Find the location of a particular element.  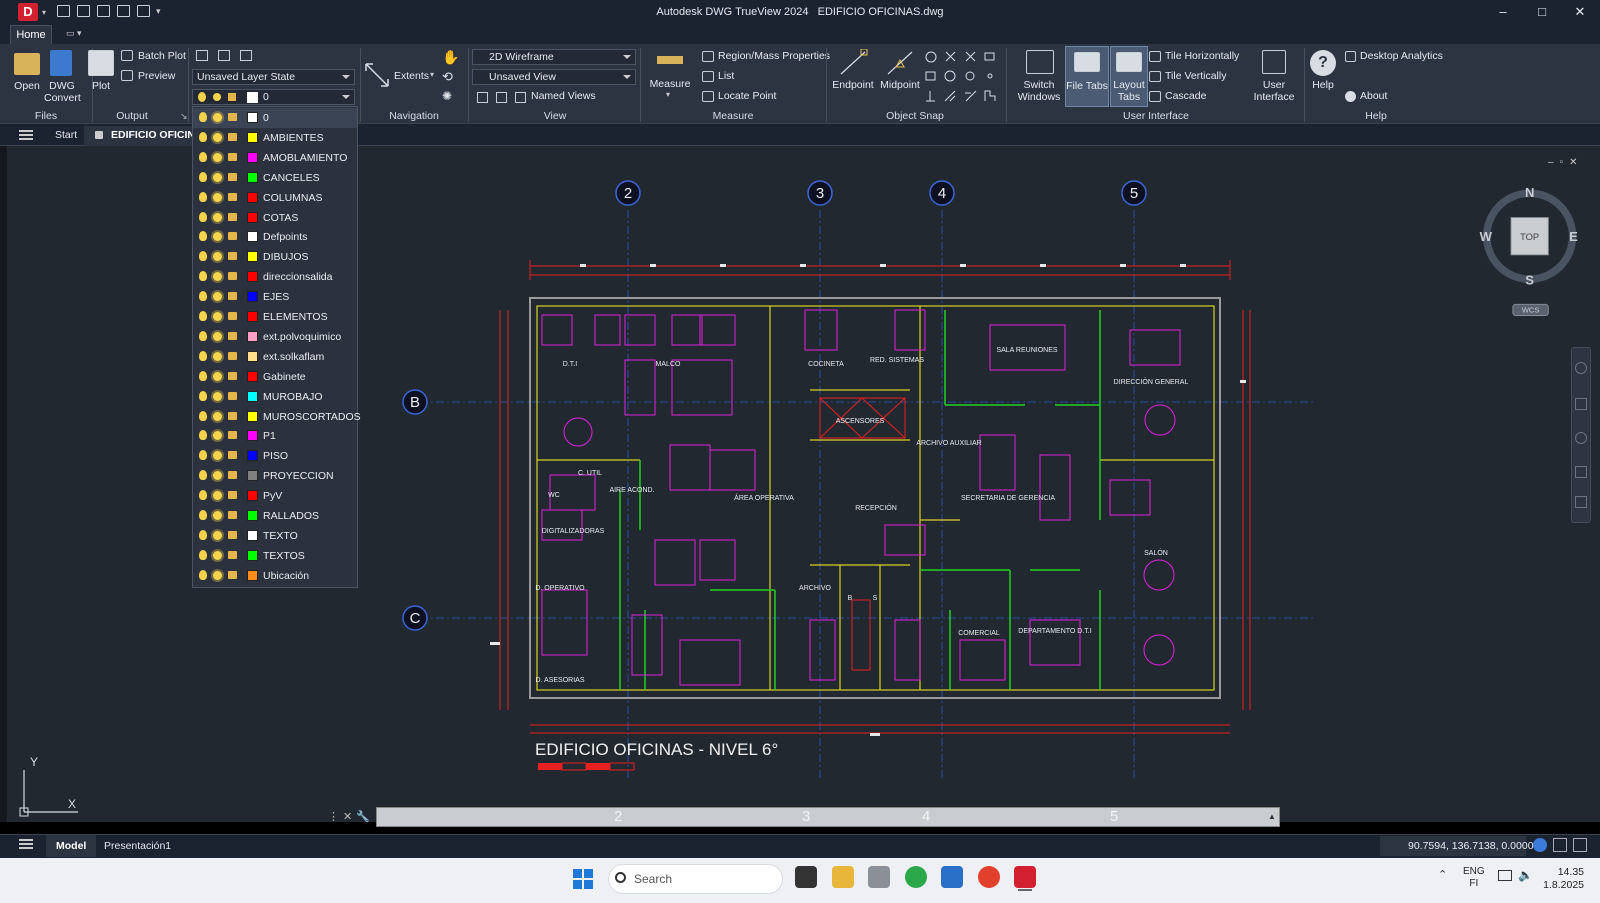

chrome-profile-icon is located at coordinates (989, 877).